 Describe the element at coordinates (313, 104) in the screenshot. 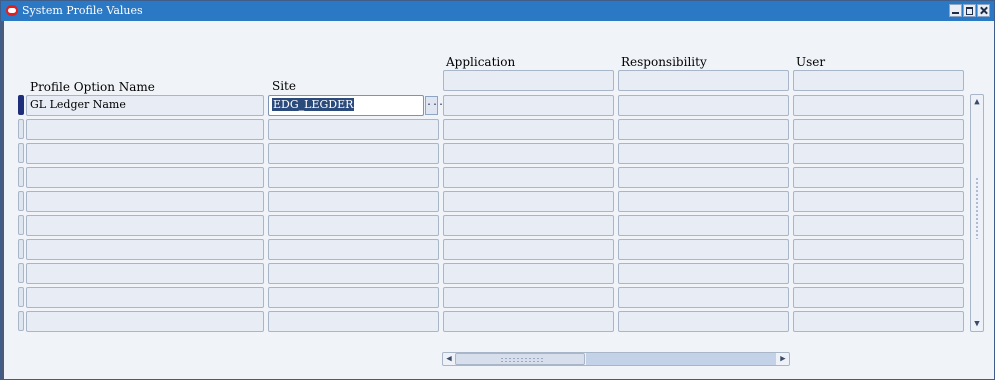

I see `site-value-selected: EDG_LEGDER` at that location.